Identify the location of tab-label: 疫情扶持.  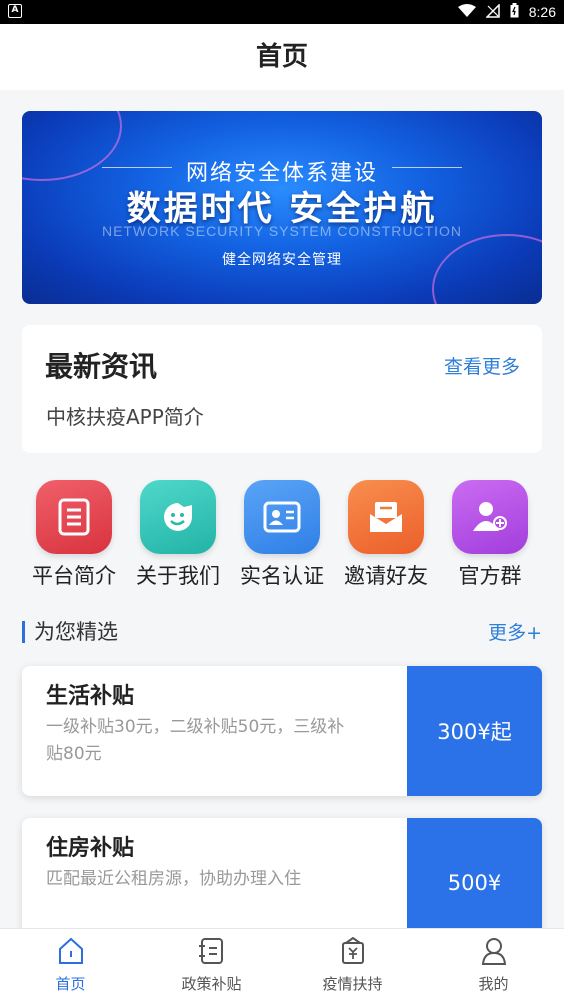
(352, 984).